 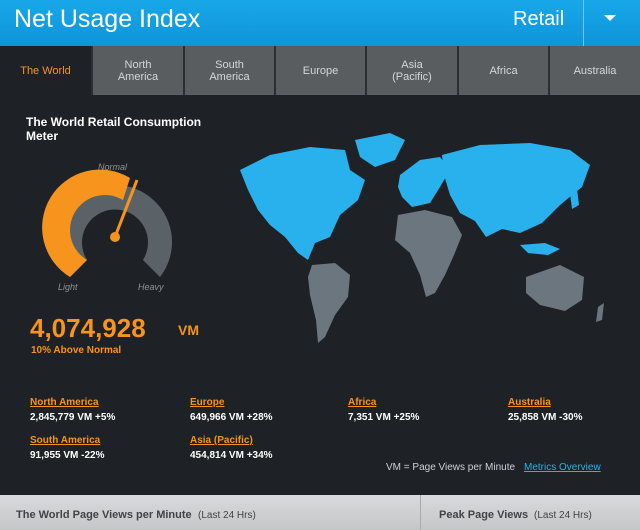 I want to click on meter-title: The World Retail Consumption Meter, so click(x=114, y=129).